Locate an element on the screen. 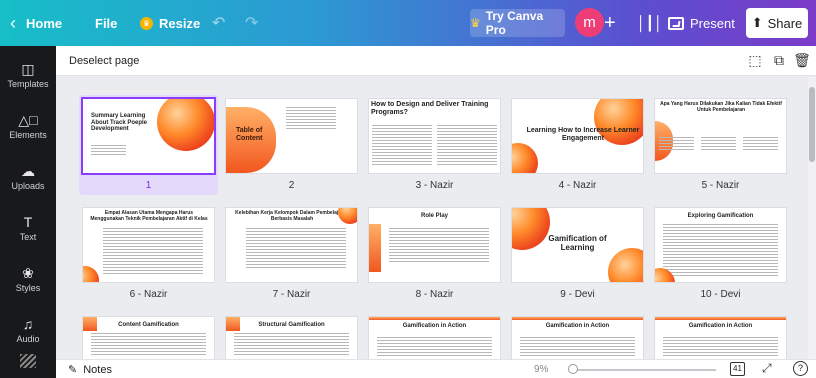 This screenshot has width=816, height=378. crown-icon: ♛ is located at coordinates (146, 23).